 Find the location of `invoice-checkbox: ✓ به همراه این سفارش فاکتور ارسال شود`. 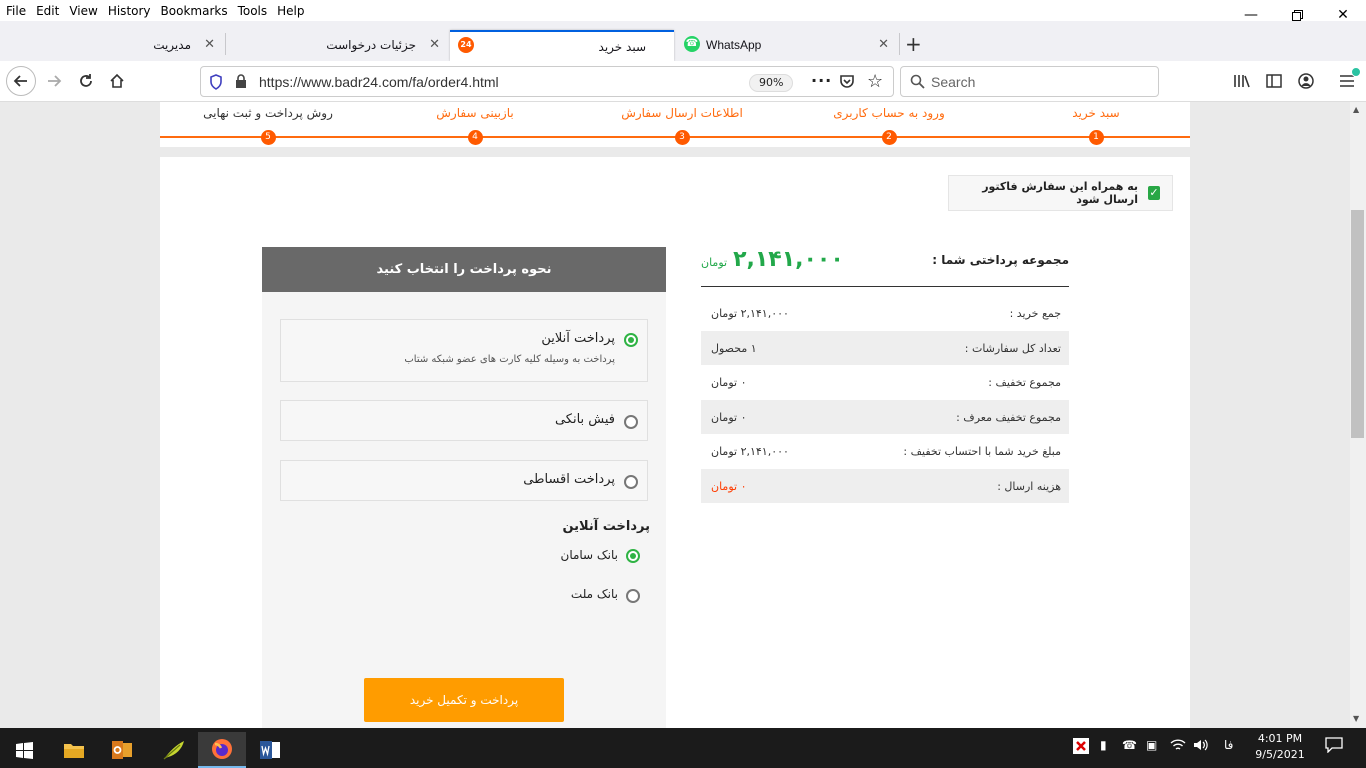

invoice-checkbox: ✓ به همراه این سفارش فاکتور ارسال شود is located at coordinates (1060, 193).